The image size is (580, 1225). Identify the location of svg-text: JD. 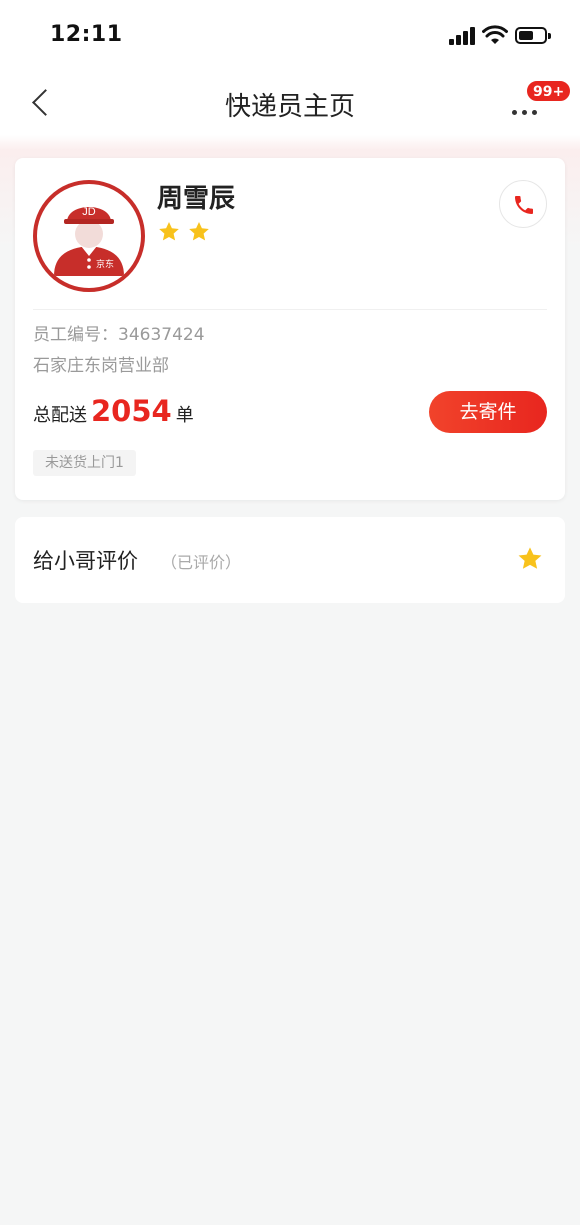
(89, 212).